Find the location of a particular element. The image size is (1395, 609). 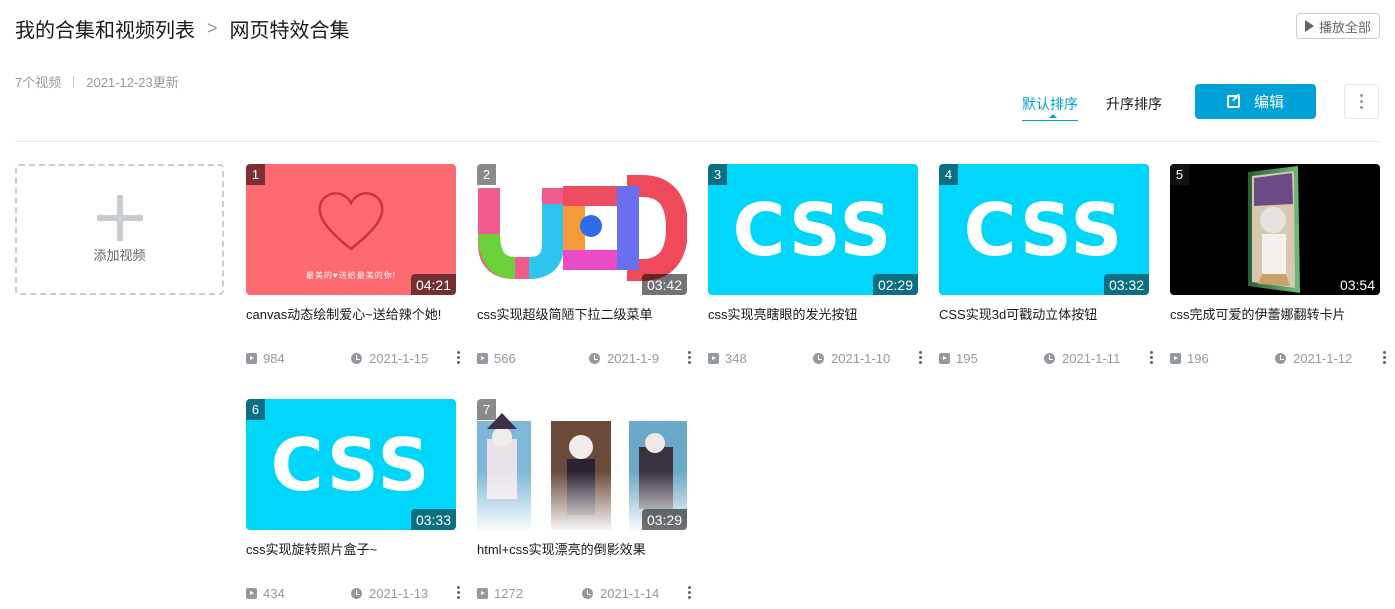

video-stats: 196 2021-1-12 is located at coordinates (1278, 358).